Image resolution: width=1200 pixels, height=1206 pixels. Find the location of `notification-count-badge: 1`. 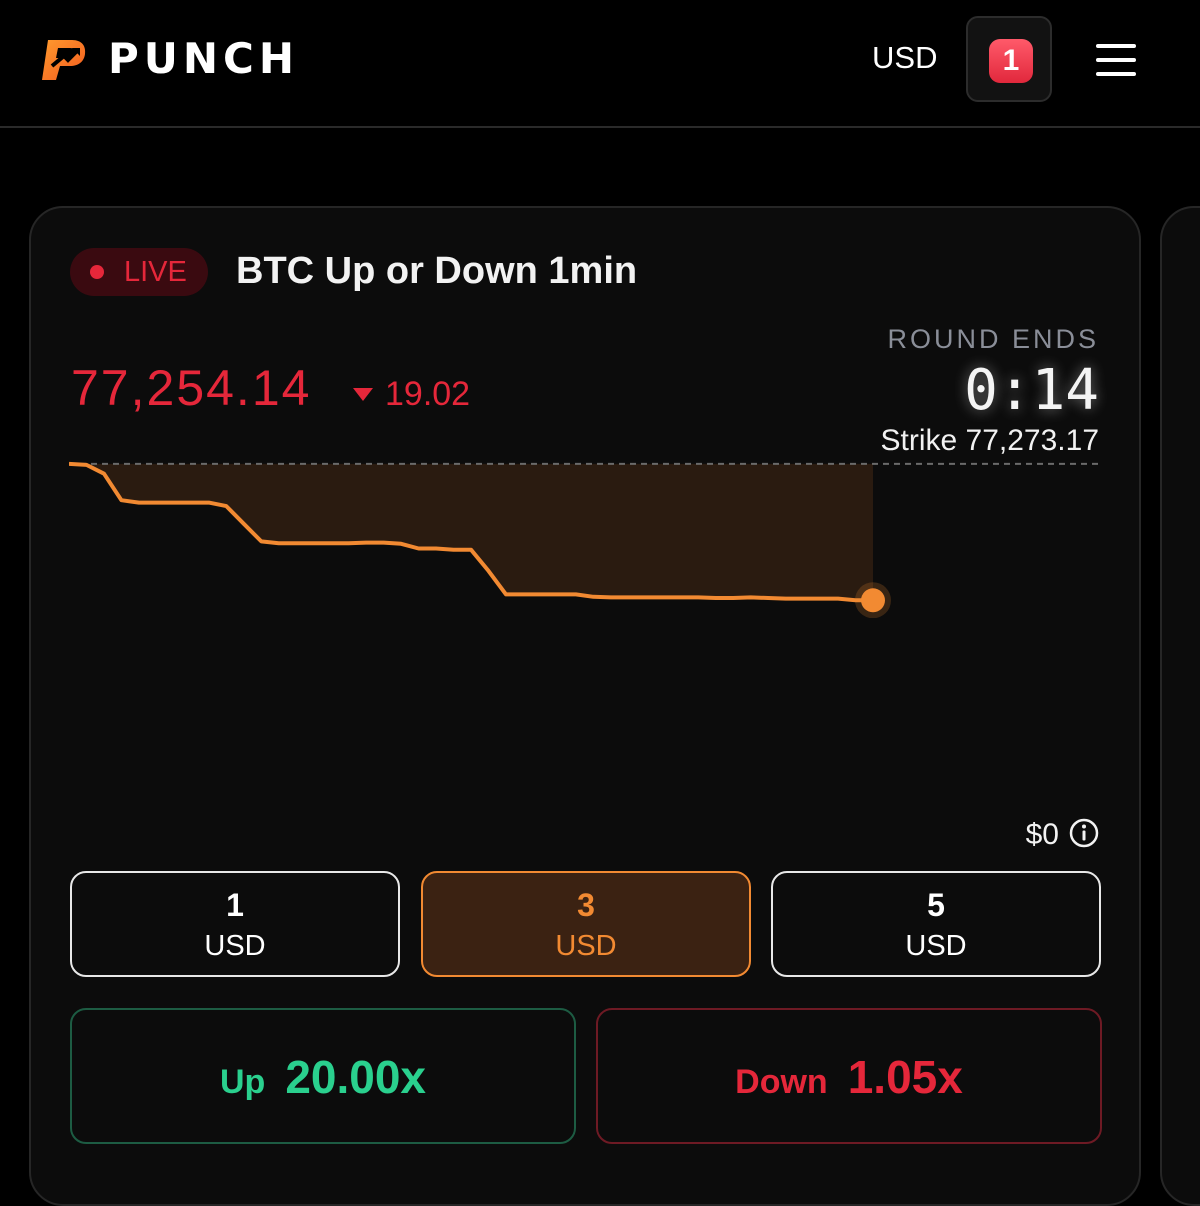

notification-count-badge: 1 is located at coordinates (1011, 61).